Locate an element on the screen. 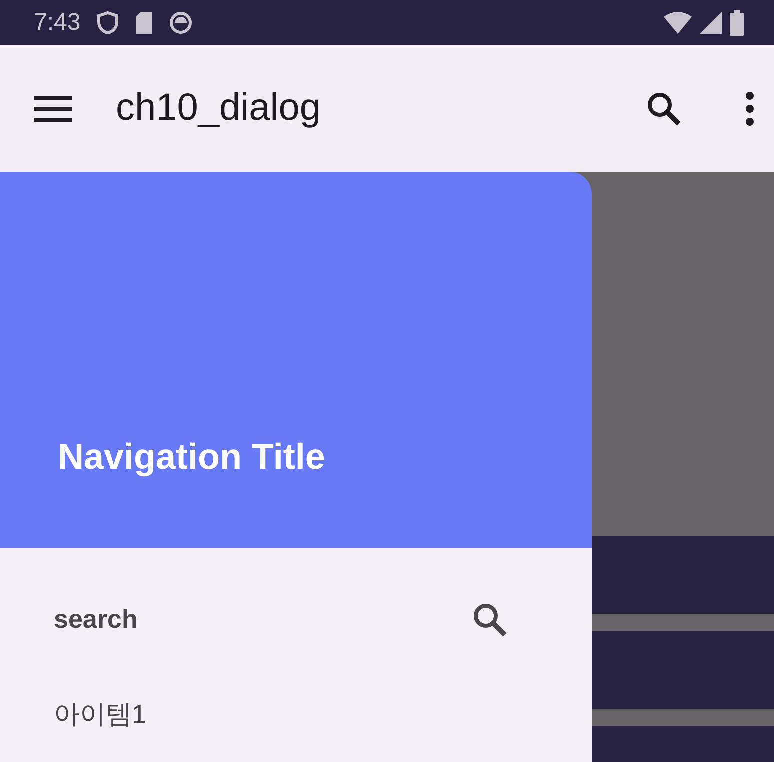  menu-icon is located at coordinates (53, 109).